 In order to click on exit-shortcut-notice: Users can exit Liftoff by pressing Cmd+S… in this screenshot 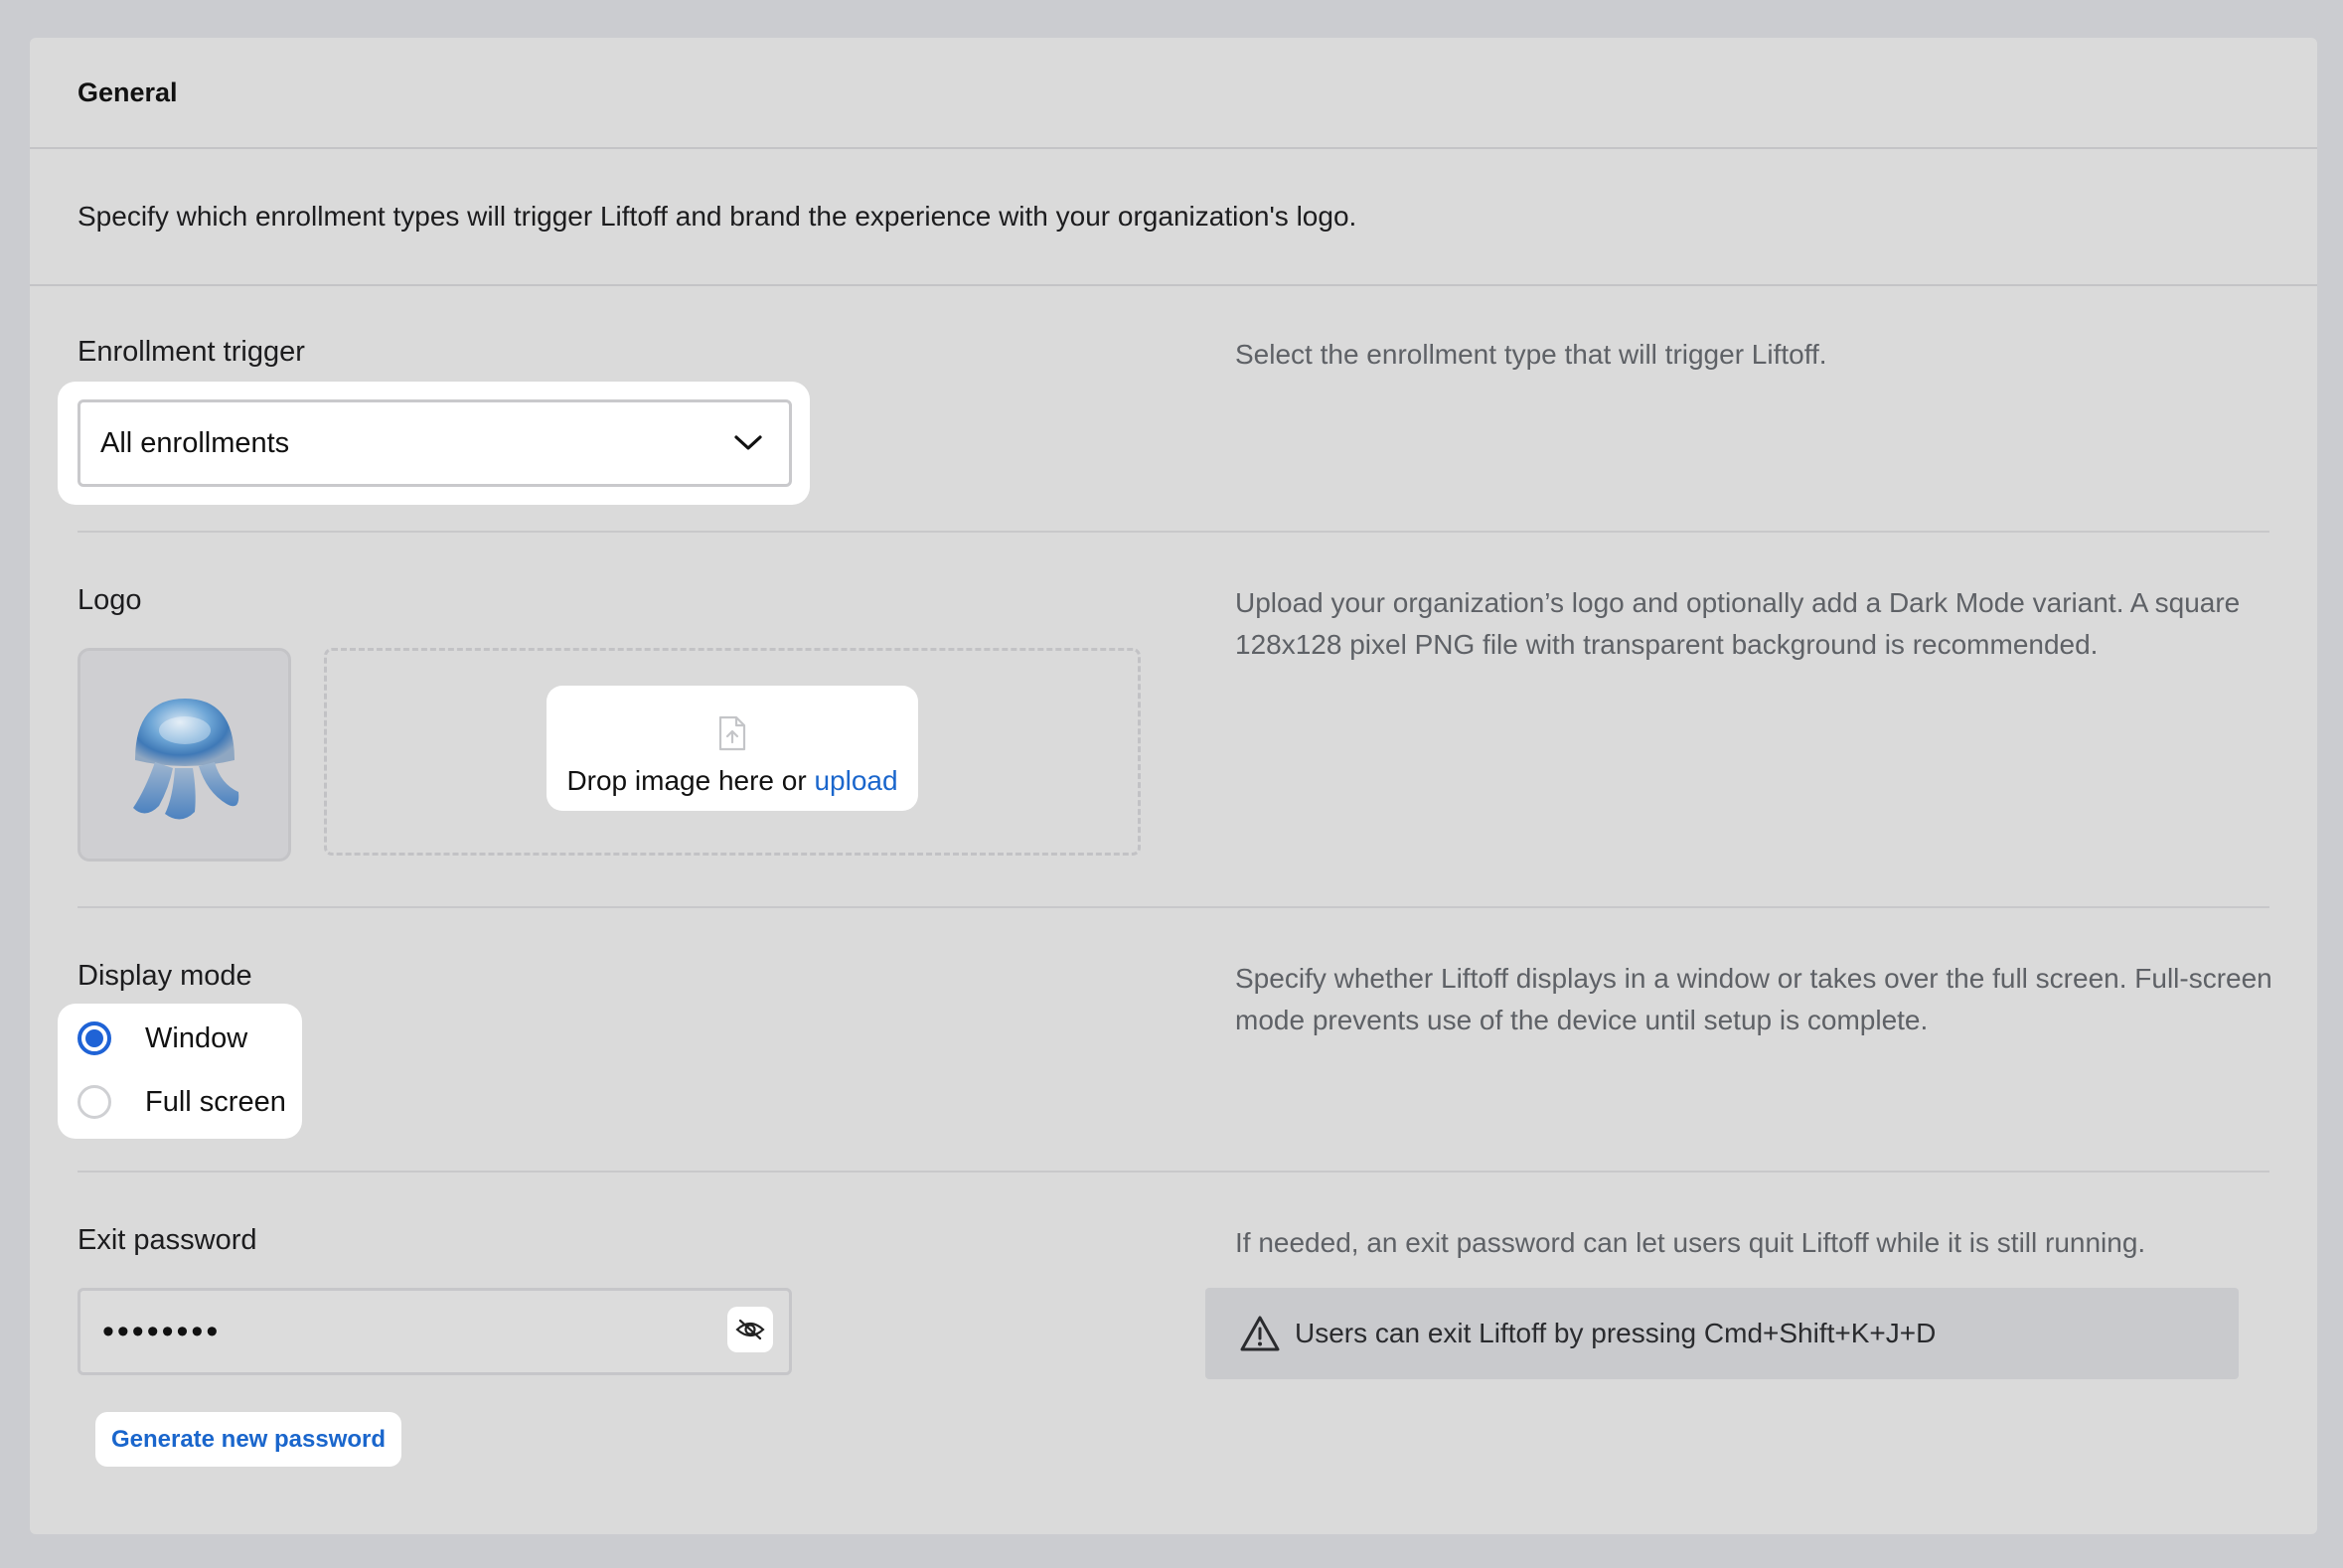, I will do `click(1722, 1334)`.